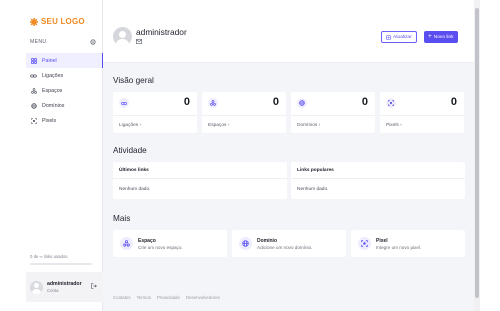 This screenshot has height=311, width=500. What do you see at coordinates (64, 120) in the screenshot?
I see `sidebar-item-pixels: Pixels` at bounding box center [64, 120].